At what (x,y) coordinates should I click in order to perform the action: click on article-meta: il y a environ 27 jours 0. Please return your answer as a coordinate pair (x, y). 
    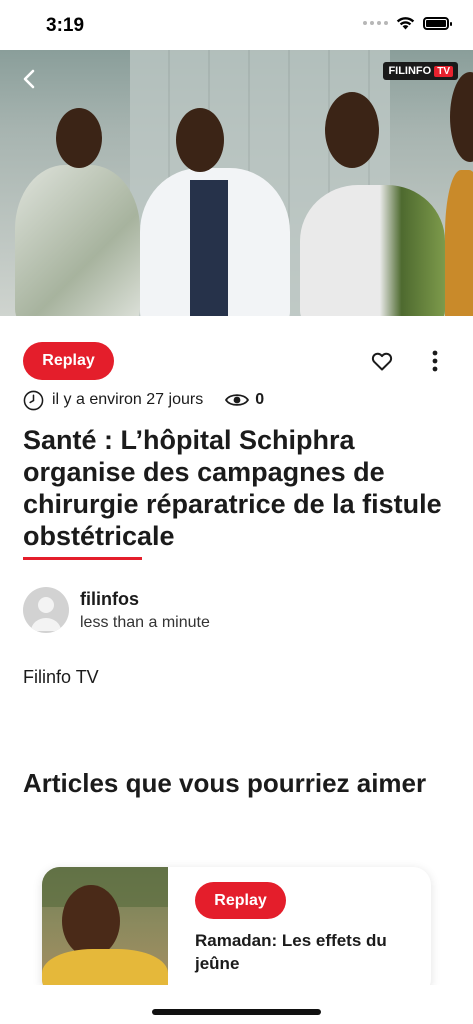
    Looking at the image, I should click on (143, 400).